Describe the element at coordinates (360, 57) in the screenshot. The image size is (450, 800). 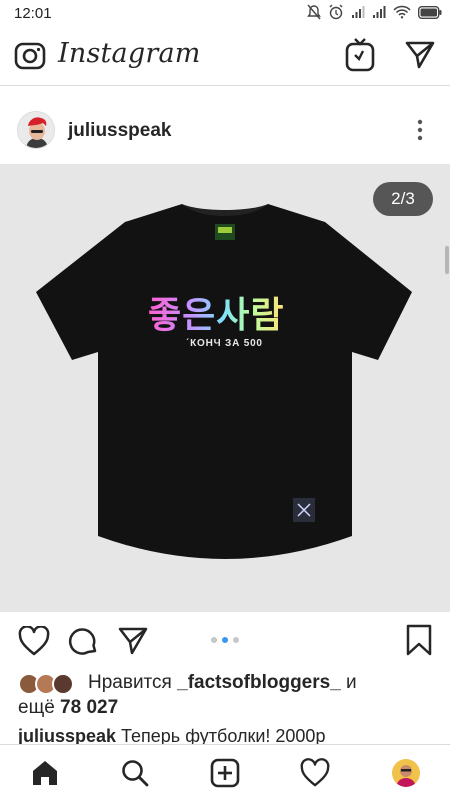
I see `igtv-icon` at that location.